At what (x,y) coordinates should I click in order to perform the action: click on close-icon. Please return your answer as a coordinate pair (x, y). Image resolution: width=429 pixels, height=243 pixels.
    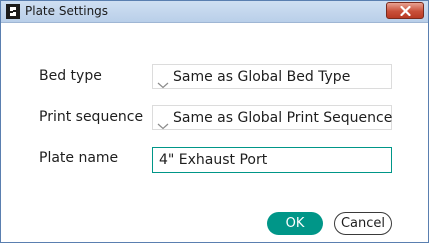
    Looking at the image, I should click on (405, 11).